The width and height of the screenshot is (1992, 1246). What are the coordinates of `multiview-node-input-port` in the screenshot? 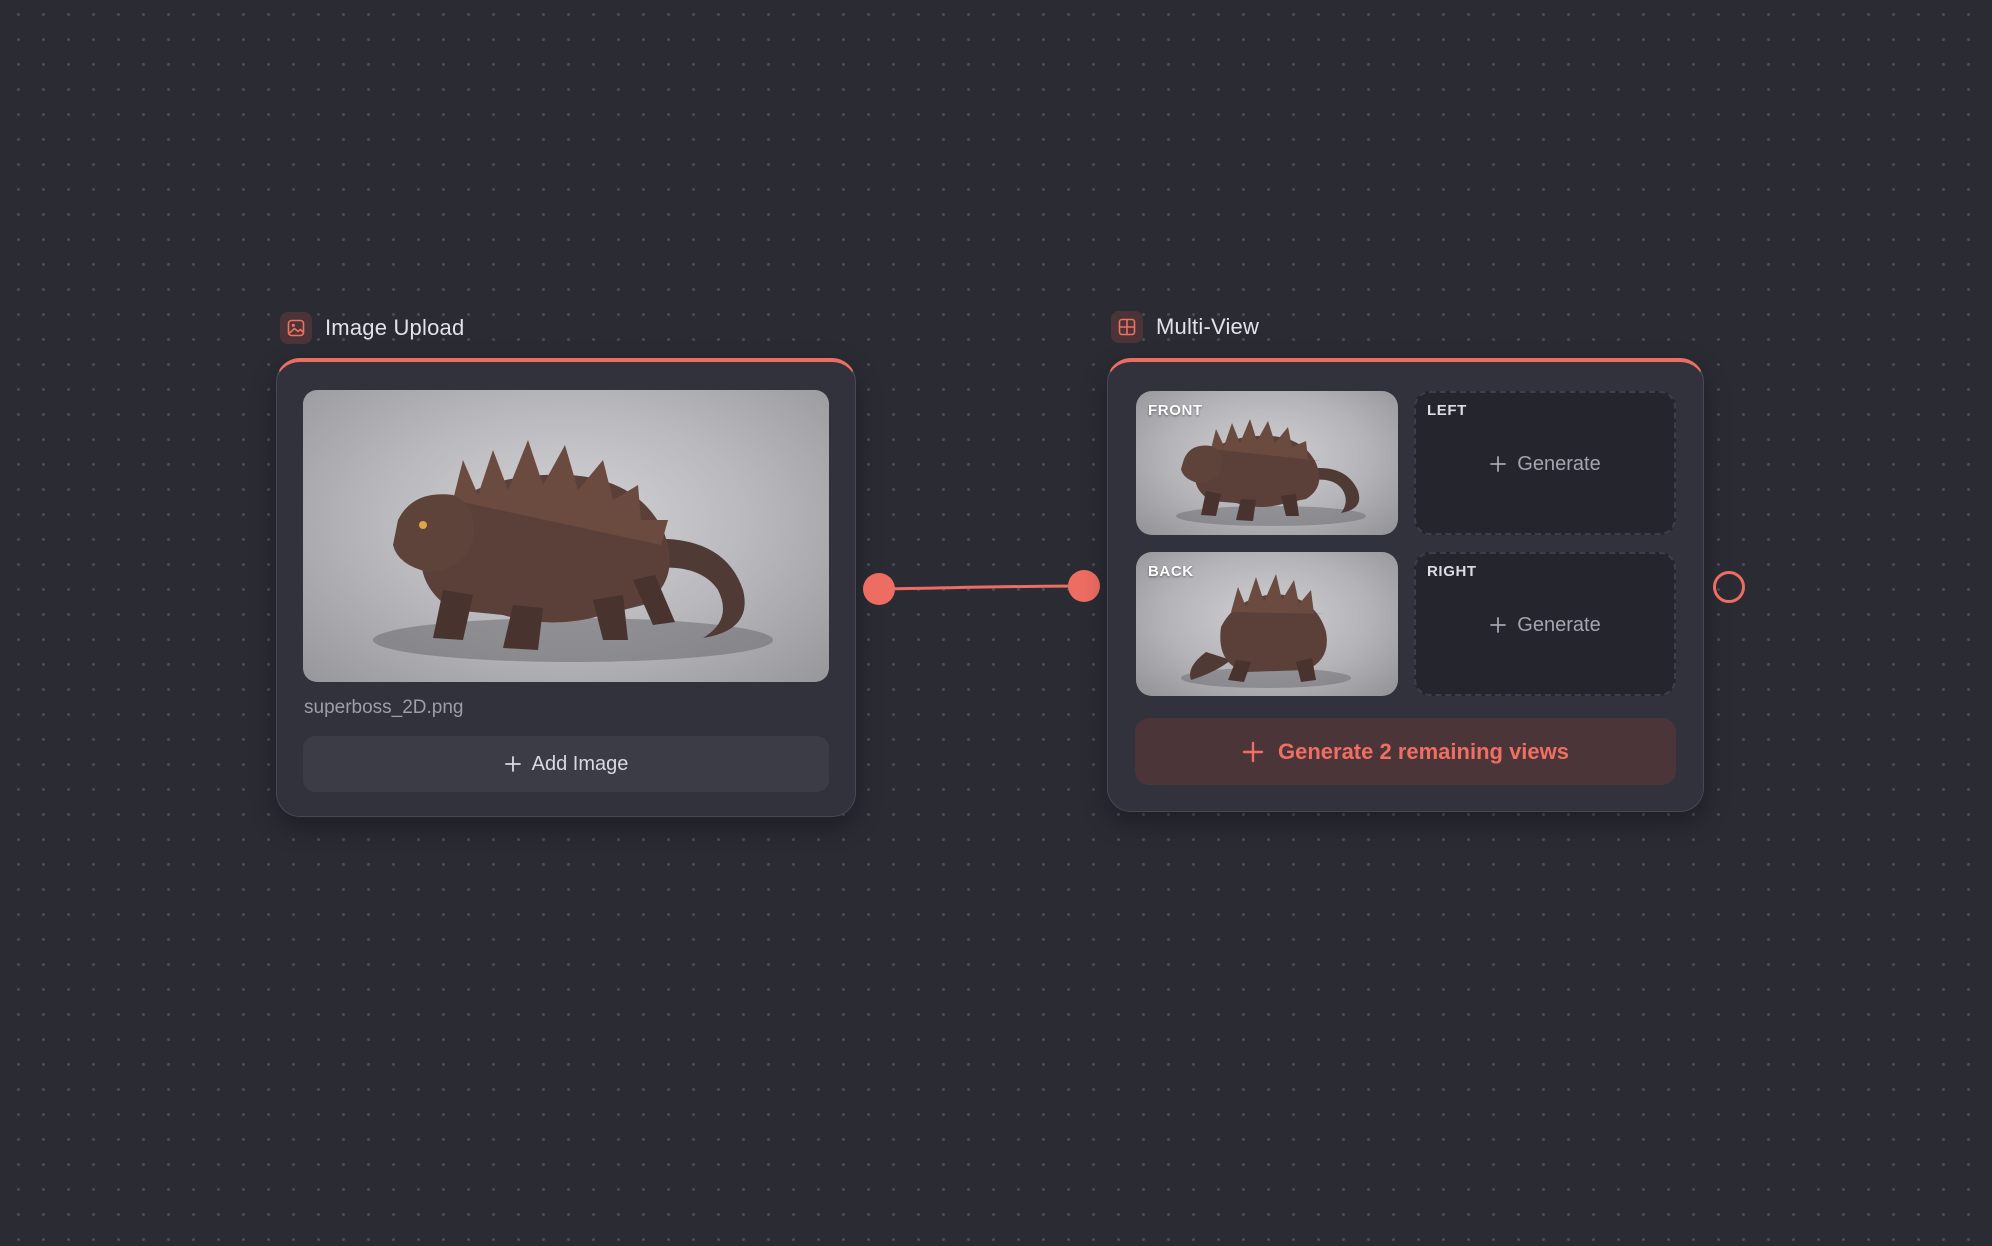 It's located at (1084, 586).